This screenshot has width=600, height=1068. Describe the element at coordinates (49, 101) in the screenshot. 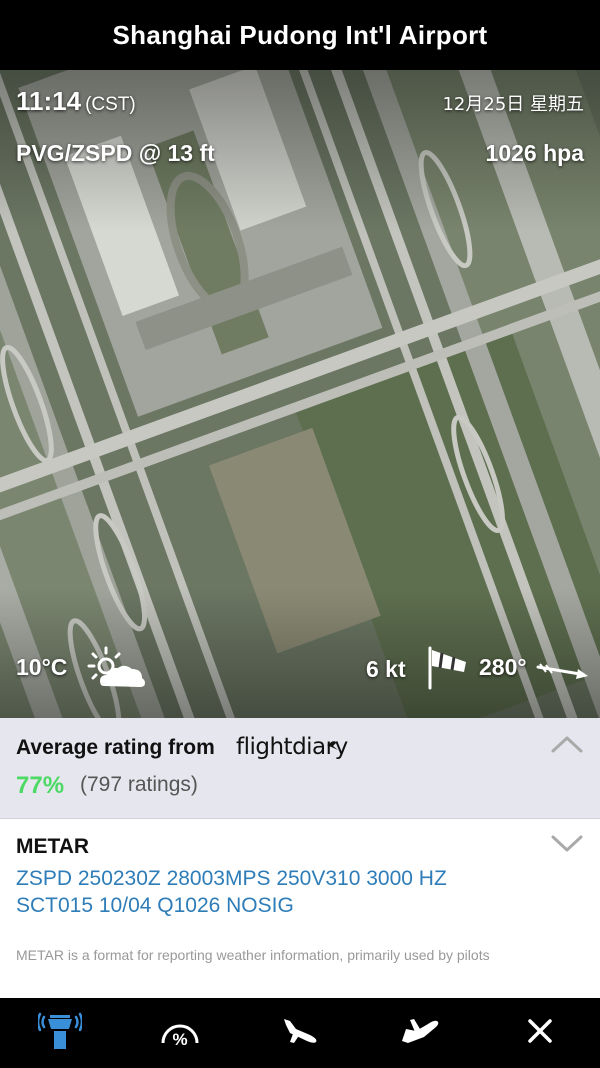

I see `time-value: 11:14` at that location.